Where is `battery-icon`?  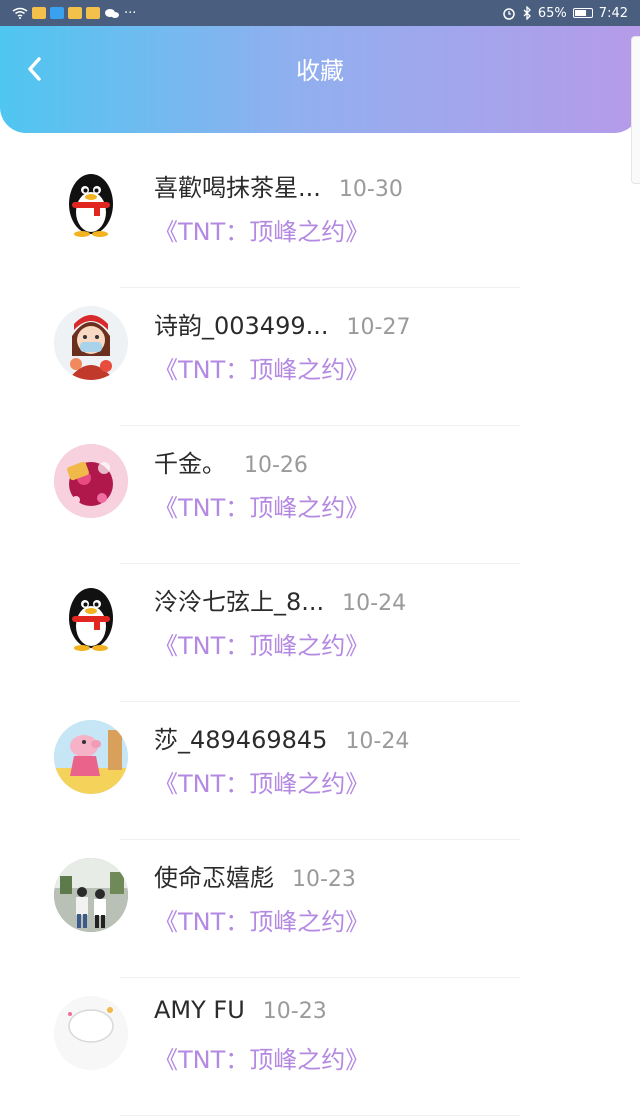 battery-icon is located at coordinates (582, 13).